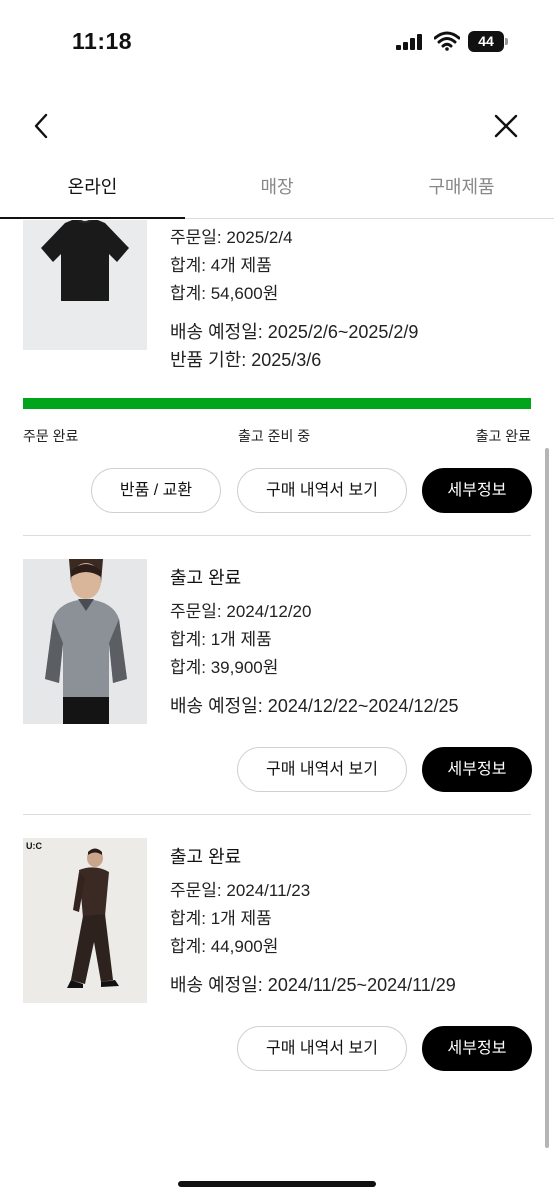 The image size is (554, 1200). I want to click on return-exchange-button: 반품 / 교환, so click(156, 490).